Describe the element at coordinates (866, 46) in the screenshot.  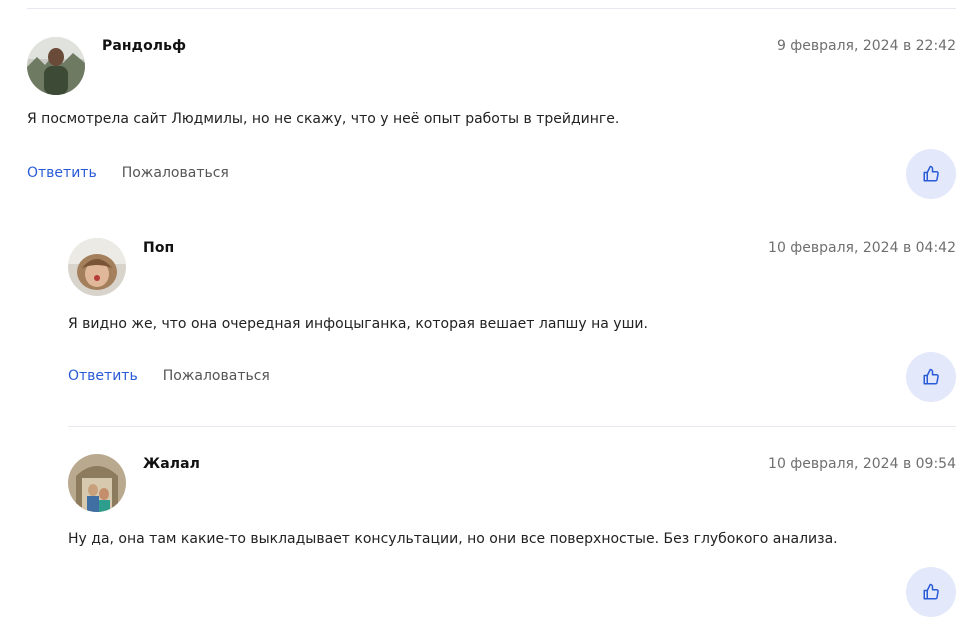
I see `comment-date: 9 февраля, 2024 в 22:42` at that location.